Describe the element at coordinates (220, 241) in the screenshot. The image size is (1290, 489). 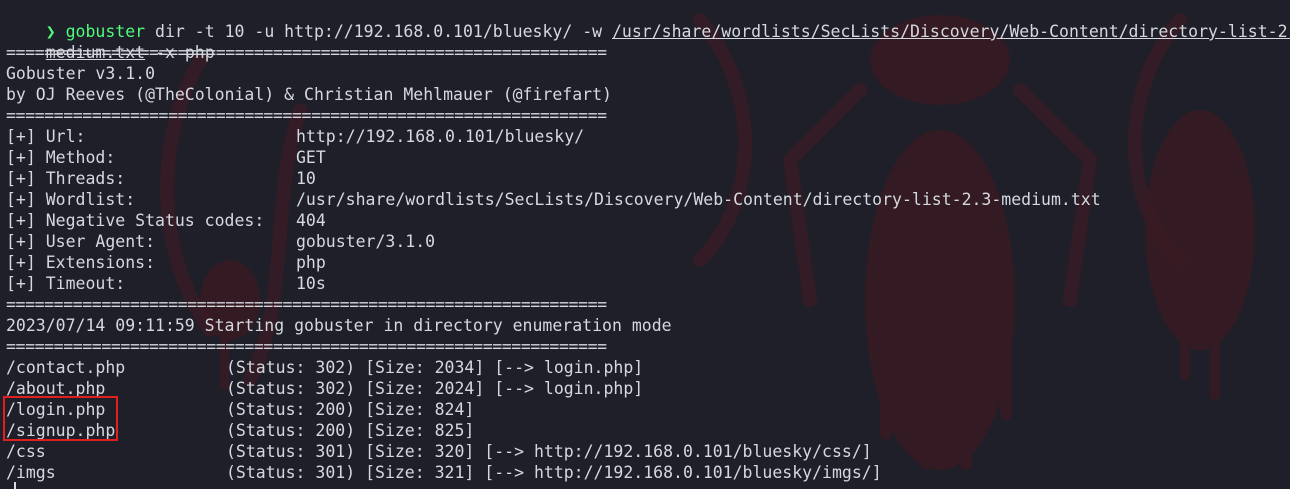
I see `config-row-user-agent: [+] User Agent: gobuster/3.1.0` at that location.